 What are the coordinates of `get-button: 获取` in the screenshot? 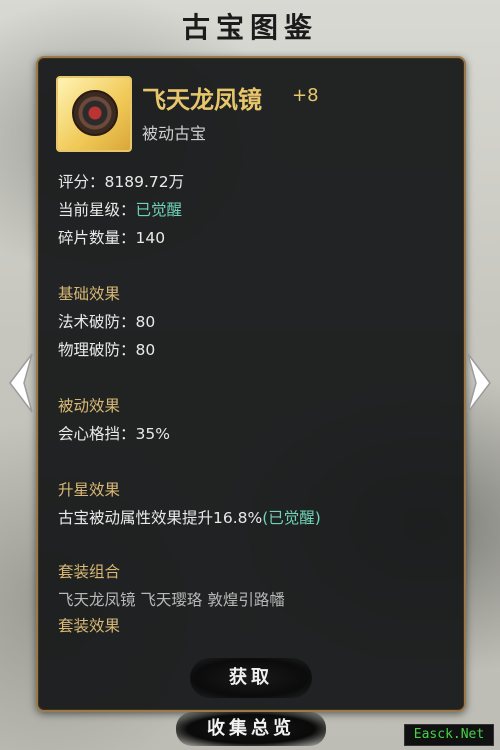 It's located at (251, 678).